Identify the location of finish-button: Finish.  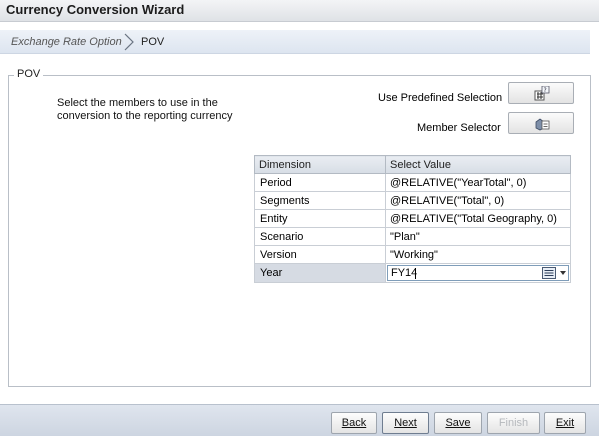
(513, 423).